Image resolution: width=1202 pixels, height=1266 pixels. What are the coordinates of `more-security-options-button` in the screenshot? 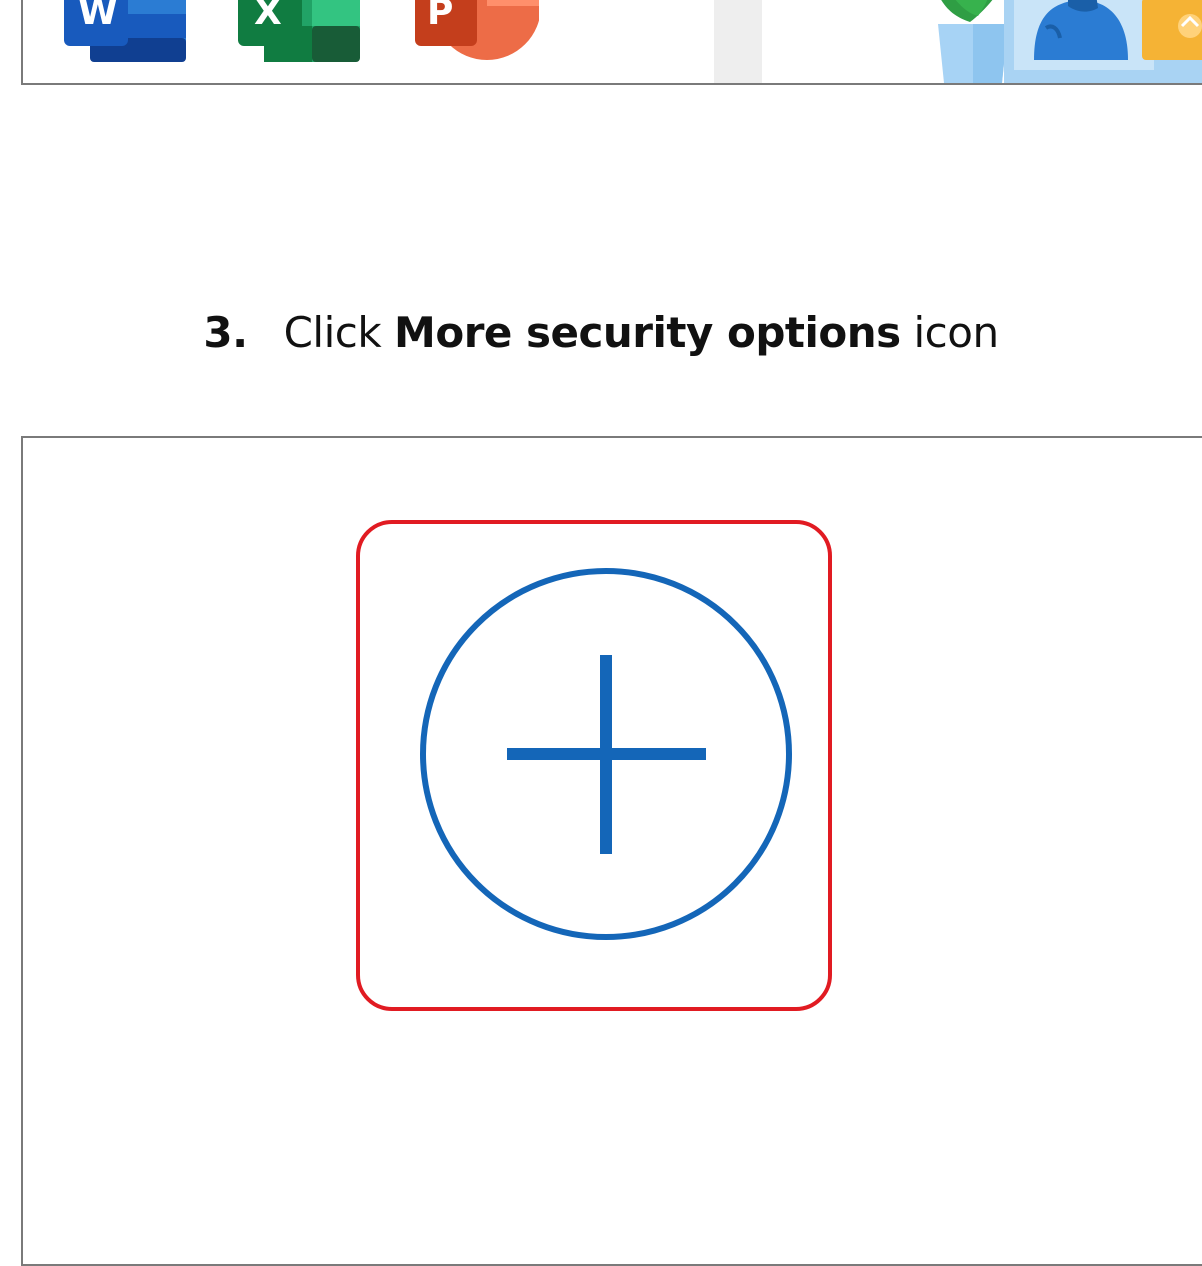 It's located at (606, 754).